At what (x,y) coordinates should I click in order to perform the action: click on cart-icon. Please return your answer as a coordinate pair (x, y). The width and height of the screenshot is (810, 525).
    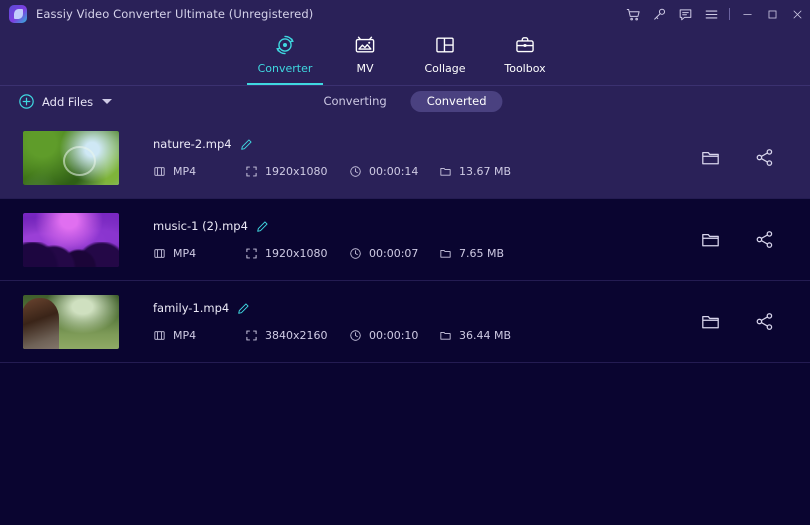
    Looking at the image, I should click on (633, 14).